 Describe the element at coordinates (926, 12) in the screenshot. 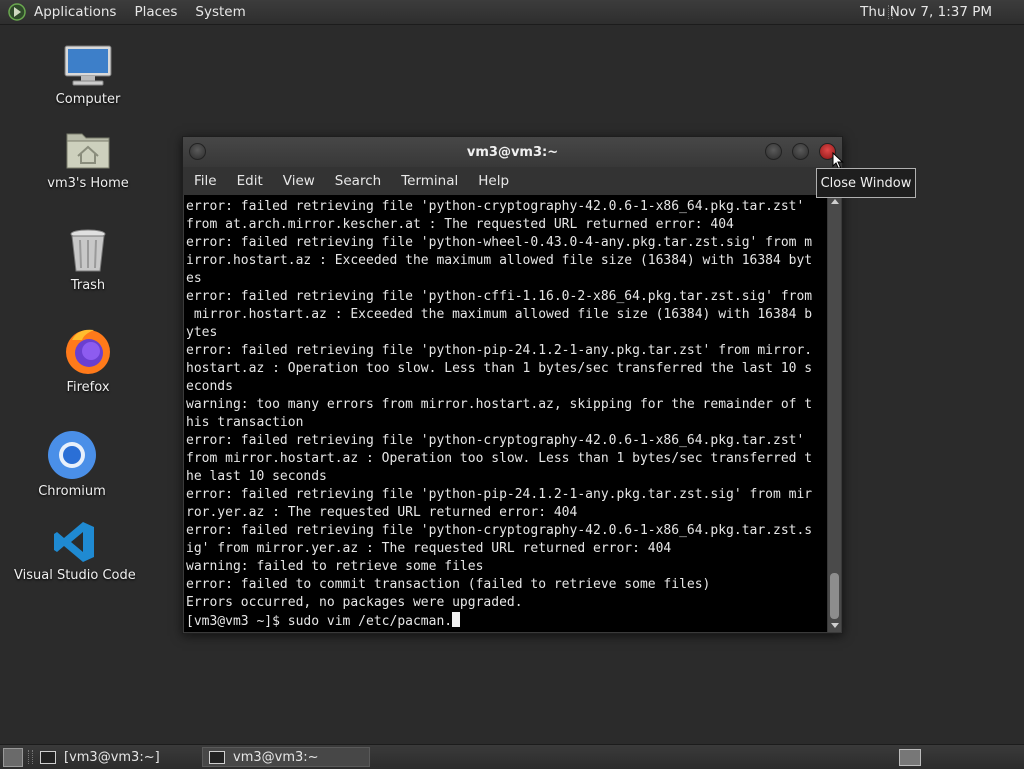

I see `clock: Thu Nov 7, 1:37 PM` at that location.